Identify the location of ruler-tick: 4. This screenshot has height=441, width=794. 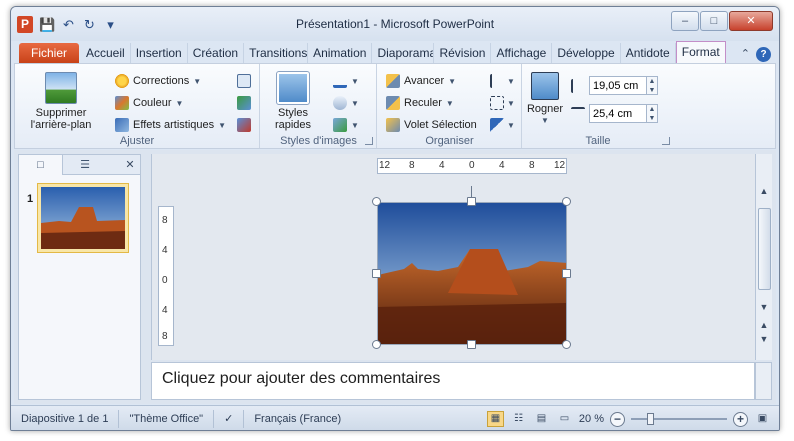
(442, 165).